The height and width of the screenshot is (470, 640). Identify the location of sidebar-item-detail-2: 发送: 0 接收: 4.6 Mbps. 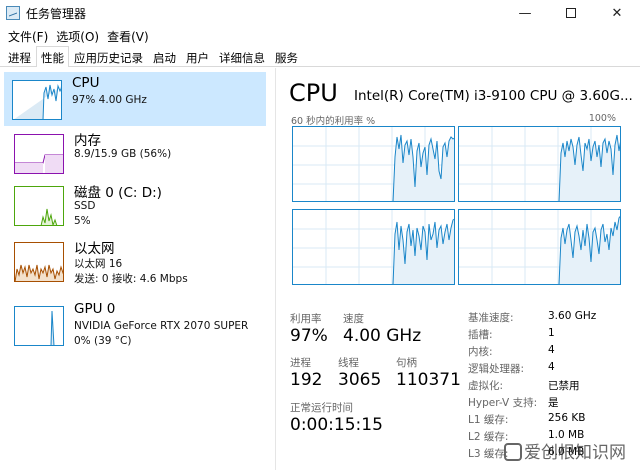
(131, 279).